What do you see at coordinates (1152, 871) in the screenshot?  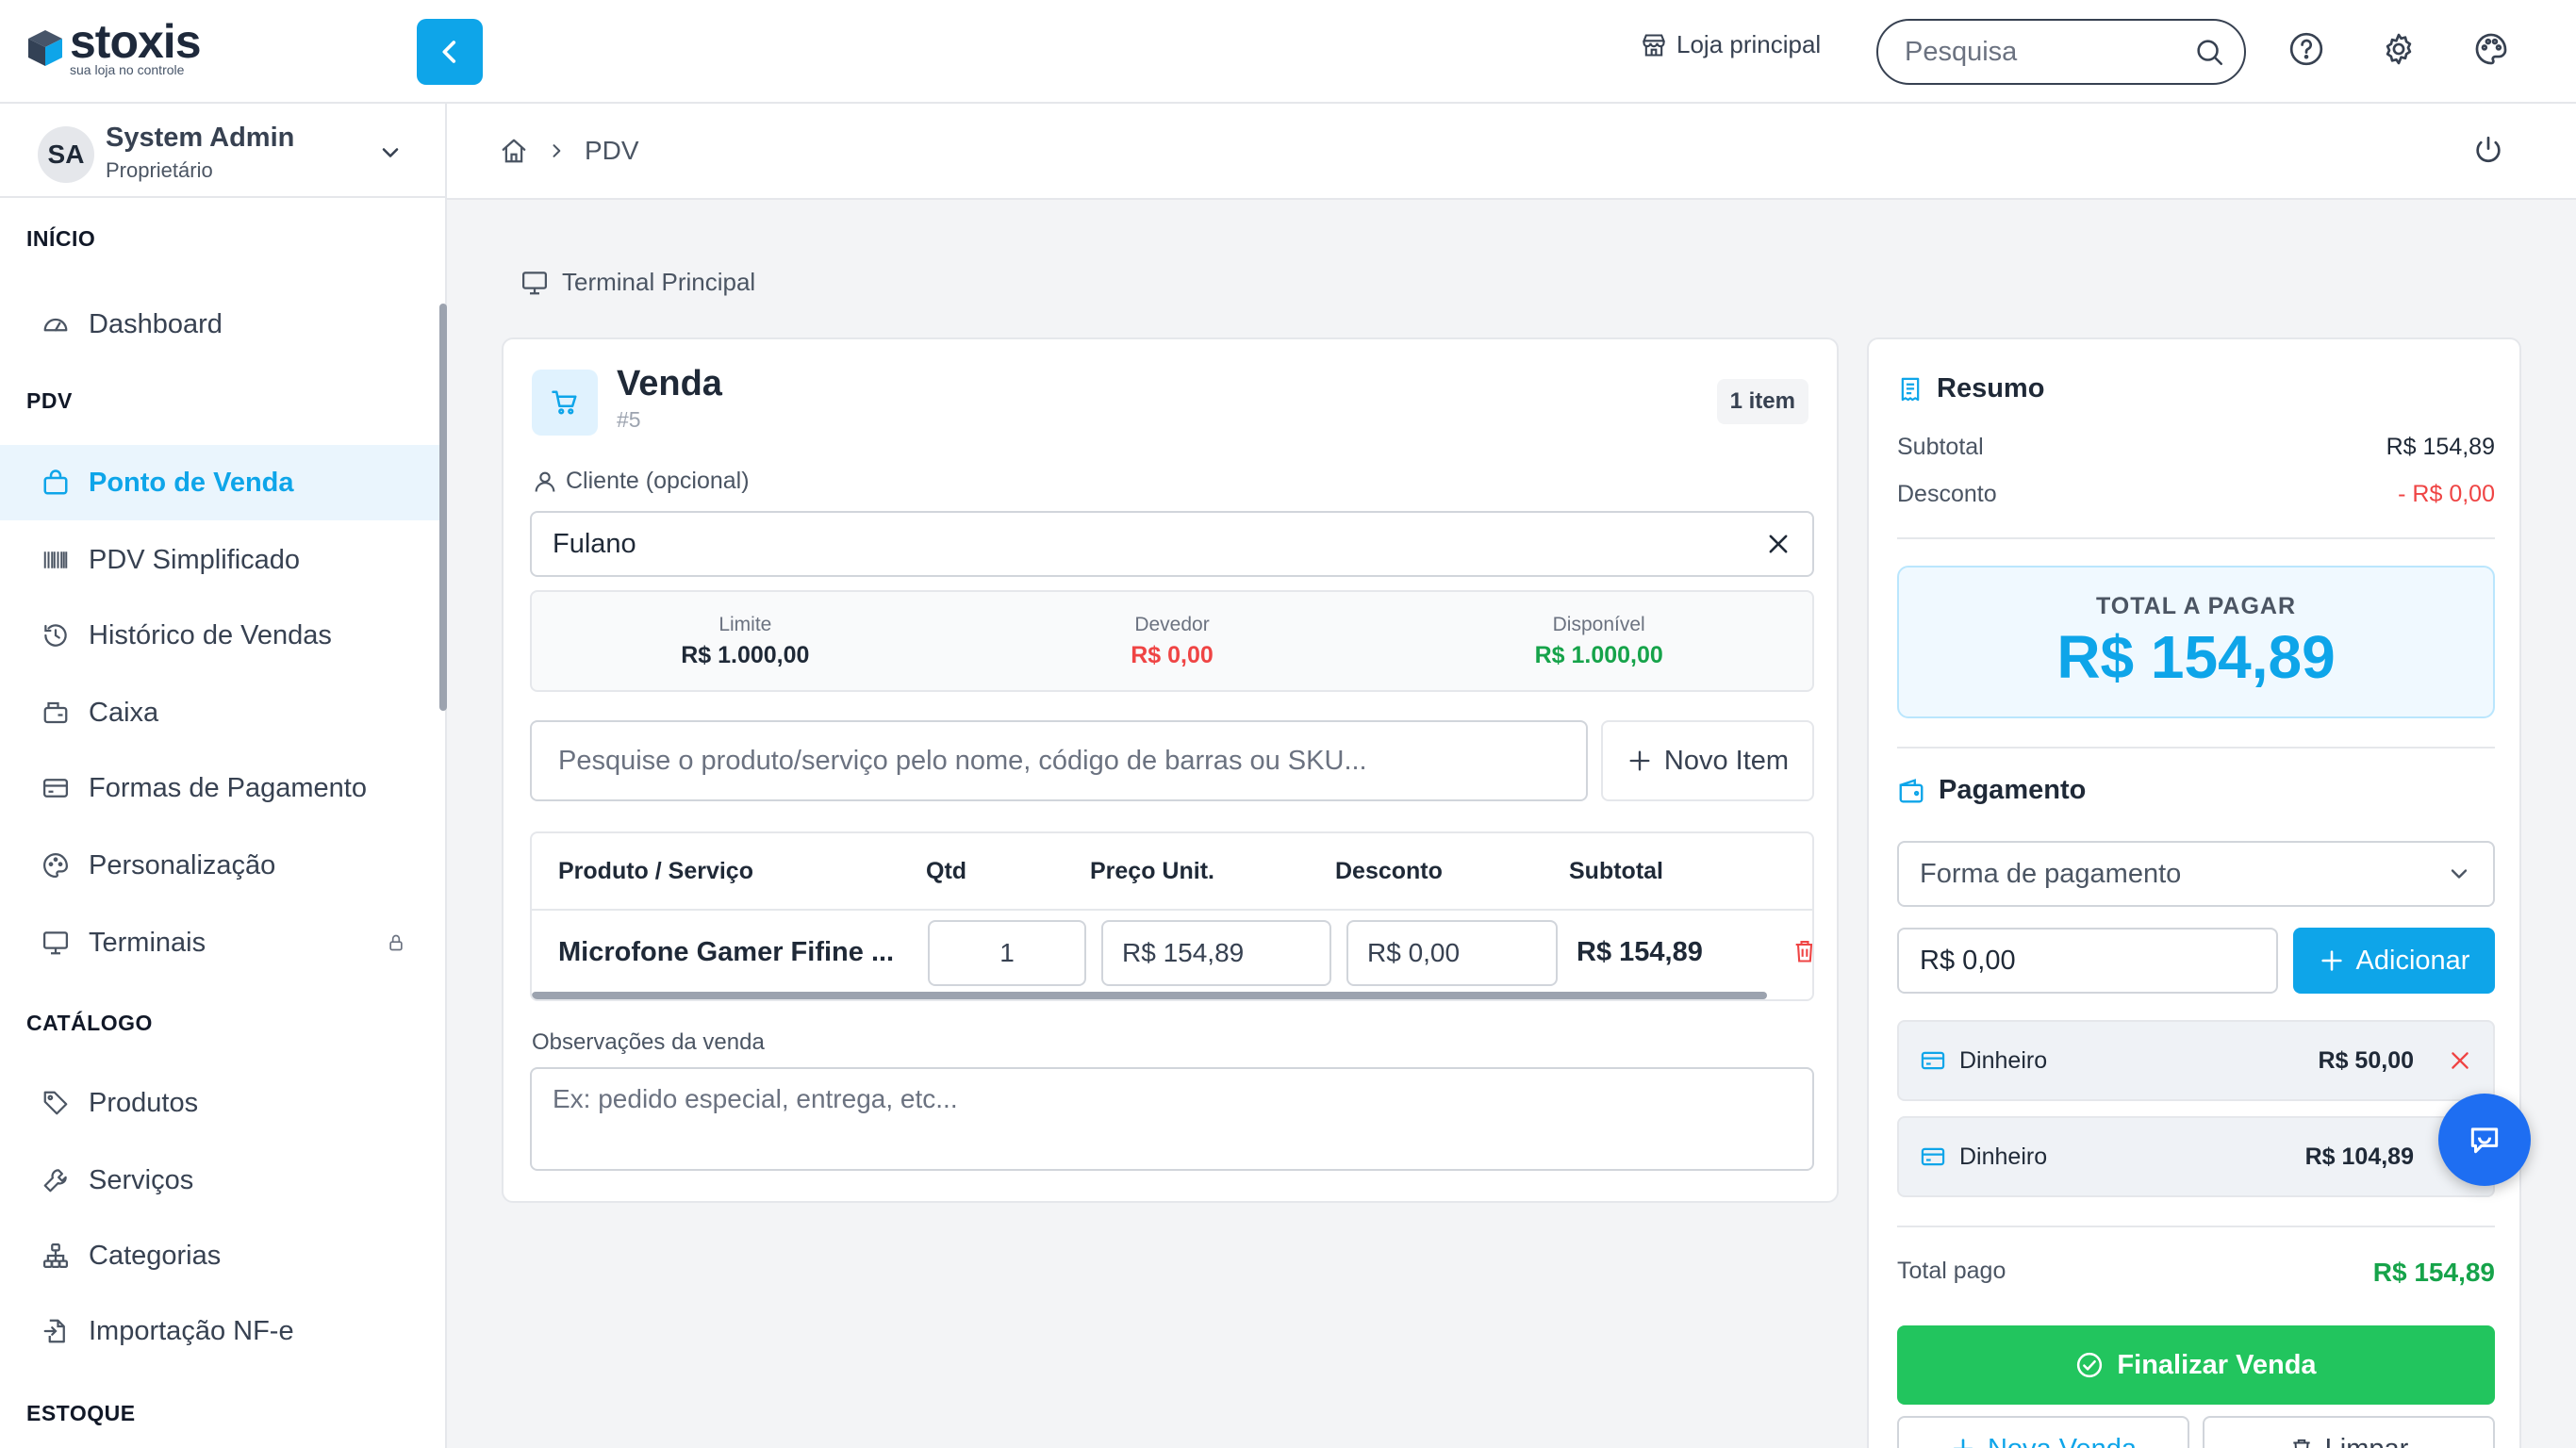 I see `col-header-unit-price: Preço Unit.` at bounding box center [1152, 871].